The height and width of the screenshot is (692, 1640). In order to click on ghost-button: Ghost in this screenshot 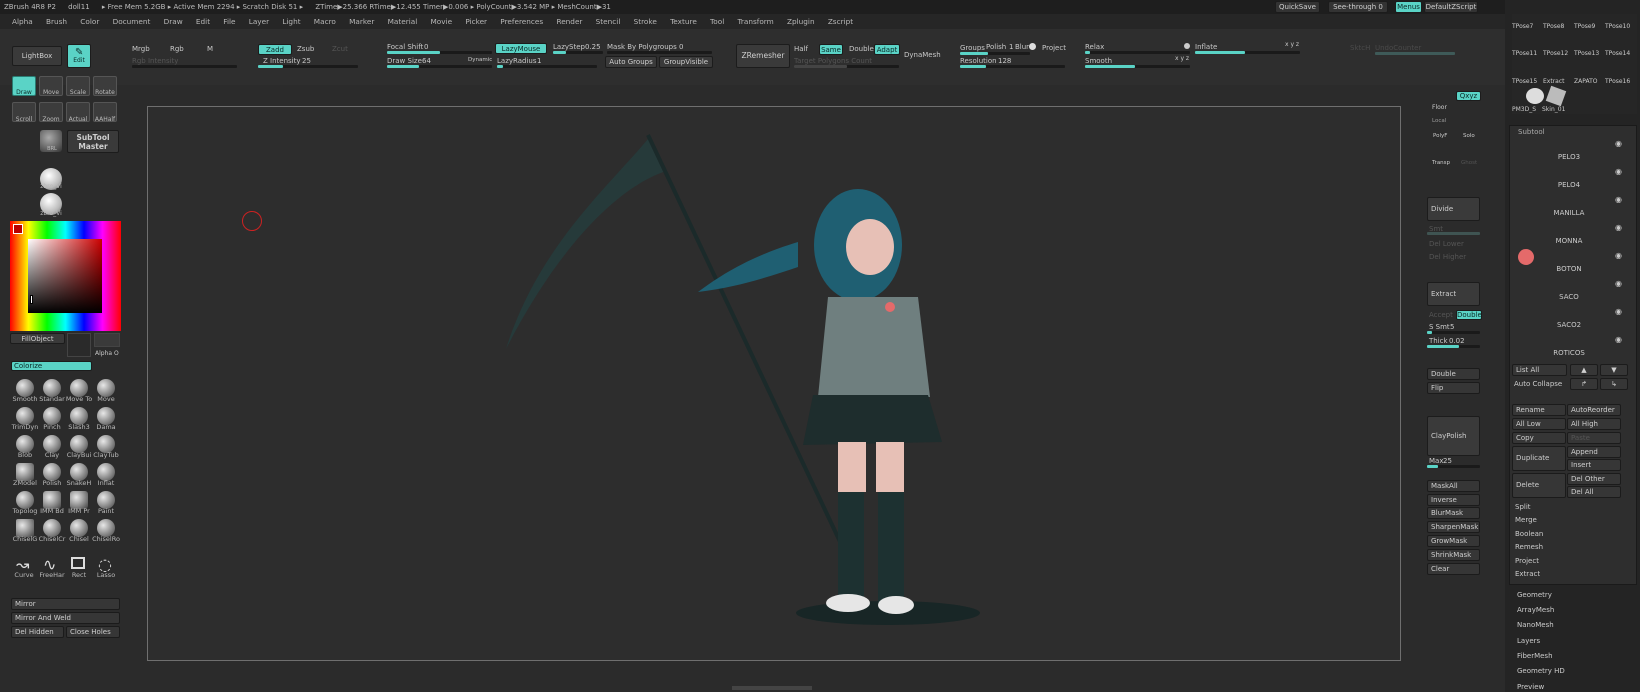, I will do `click(1469, 163)`.